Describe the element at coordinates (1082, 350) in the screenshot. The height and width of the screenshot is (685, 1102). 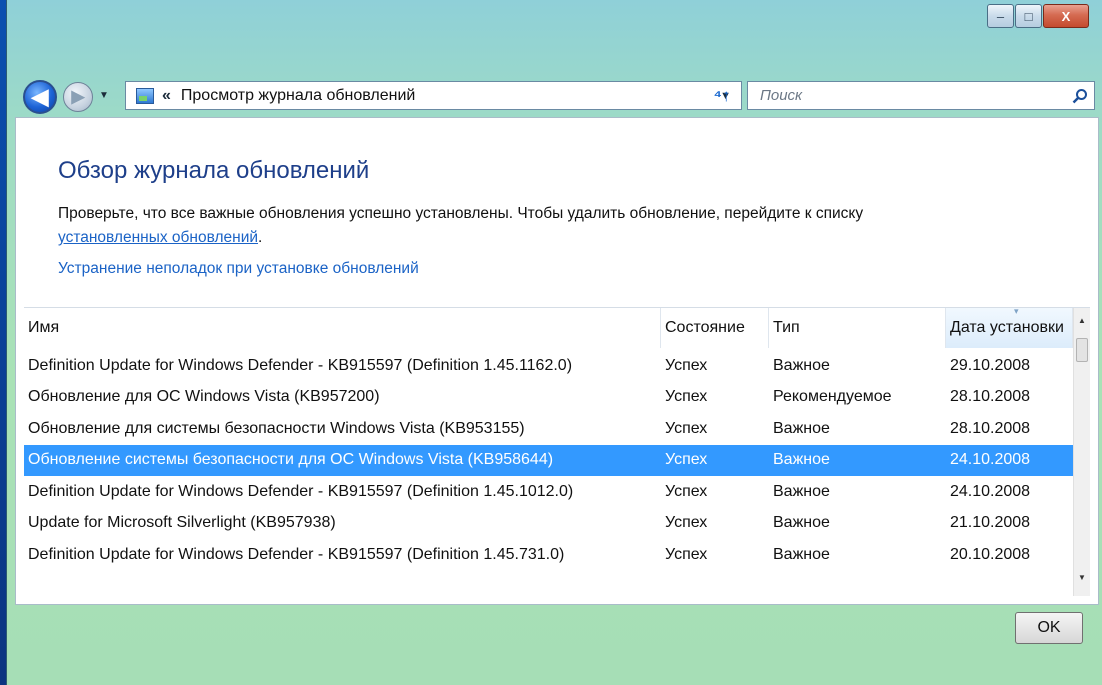
I see `scroll-thumb` at that location.